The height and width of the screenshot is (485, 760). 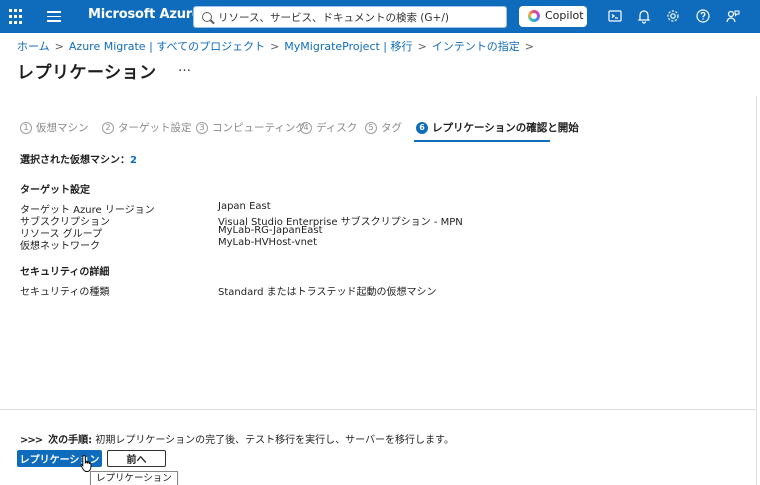 I want to click on virtual-network-value: MyLab-HVHost-vnet, so click(x=267, y=242).